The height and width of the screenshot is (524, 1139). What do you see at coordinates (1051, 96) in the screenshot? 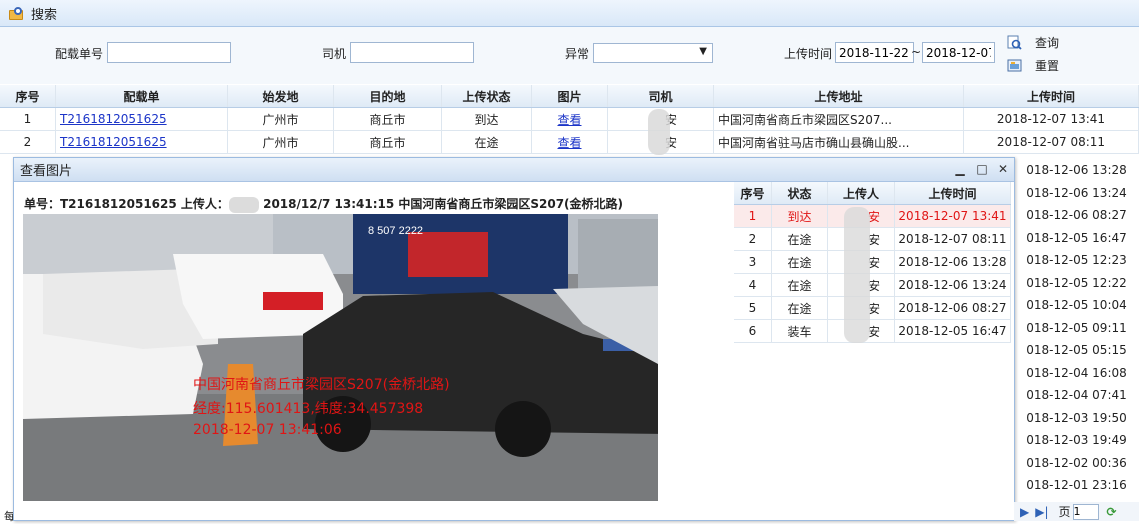
I see `col-header-upload-time: 上传时间` at bounding box center [1051, 96].